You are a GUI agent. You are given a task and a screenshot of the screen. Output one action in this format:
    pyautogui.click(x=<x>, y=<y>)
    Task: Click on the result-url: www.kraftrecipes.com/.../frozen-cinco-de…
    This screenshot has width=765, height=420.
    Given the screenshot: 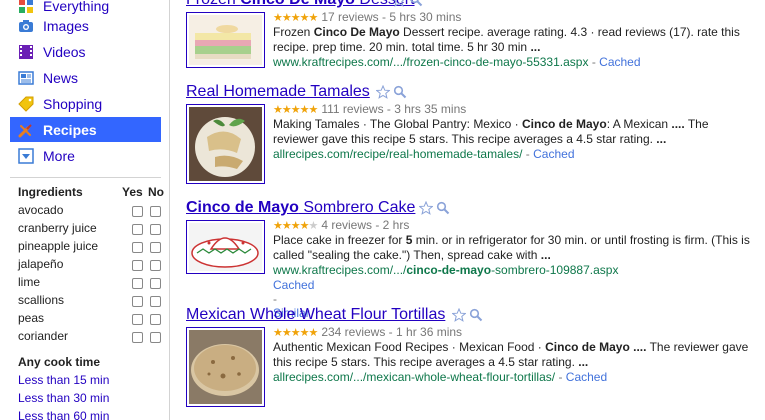 What is the action you would take?
    pyautogui.click(x=457, y=62)
    